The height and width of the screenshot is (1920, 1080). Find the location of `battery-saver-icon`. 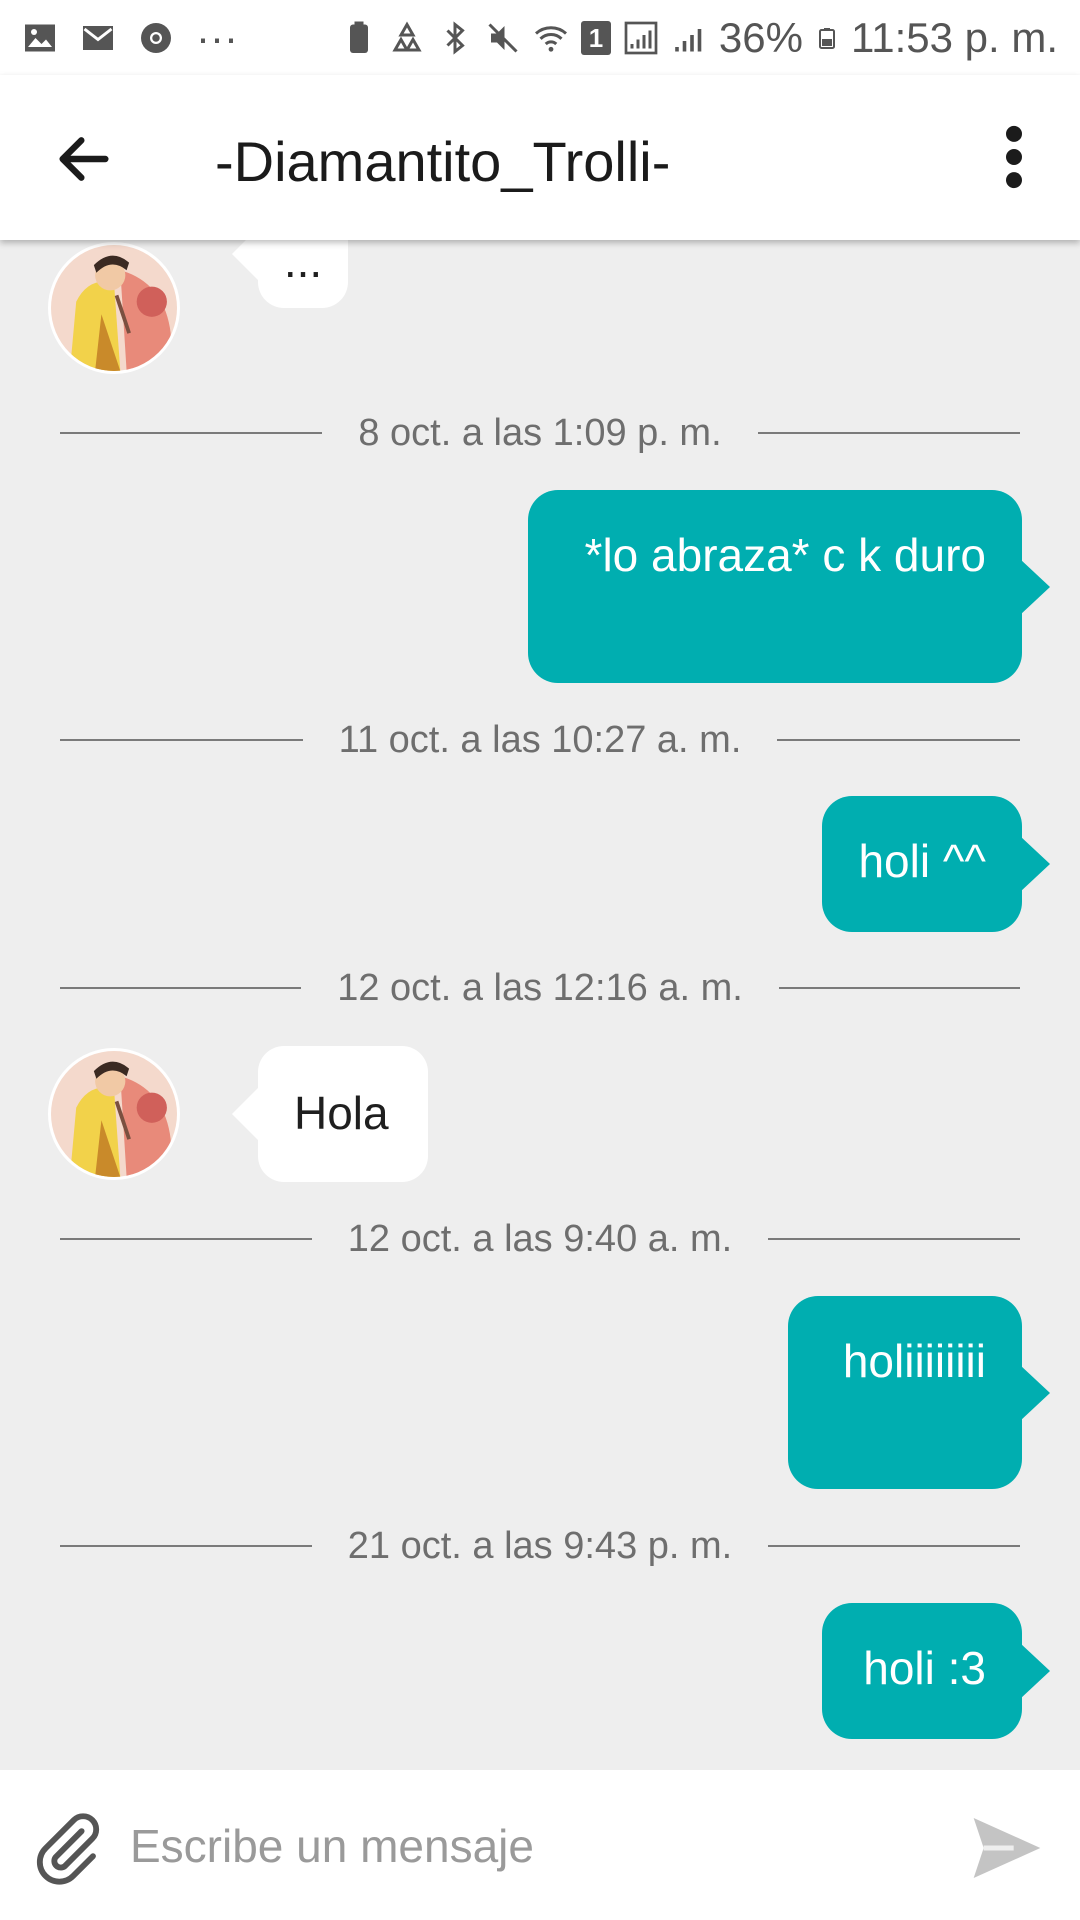

battery-saver-icon is located at coordinates (358, 37).